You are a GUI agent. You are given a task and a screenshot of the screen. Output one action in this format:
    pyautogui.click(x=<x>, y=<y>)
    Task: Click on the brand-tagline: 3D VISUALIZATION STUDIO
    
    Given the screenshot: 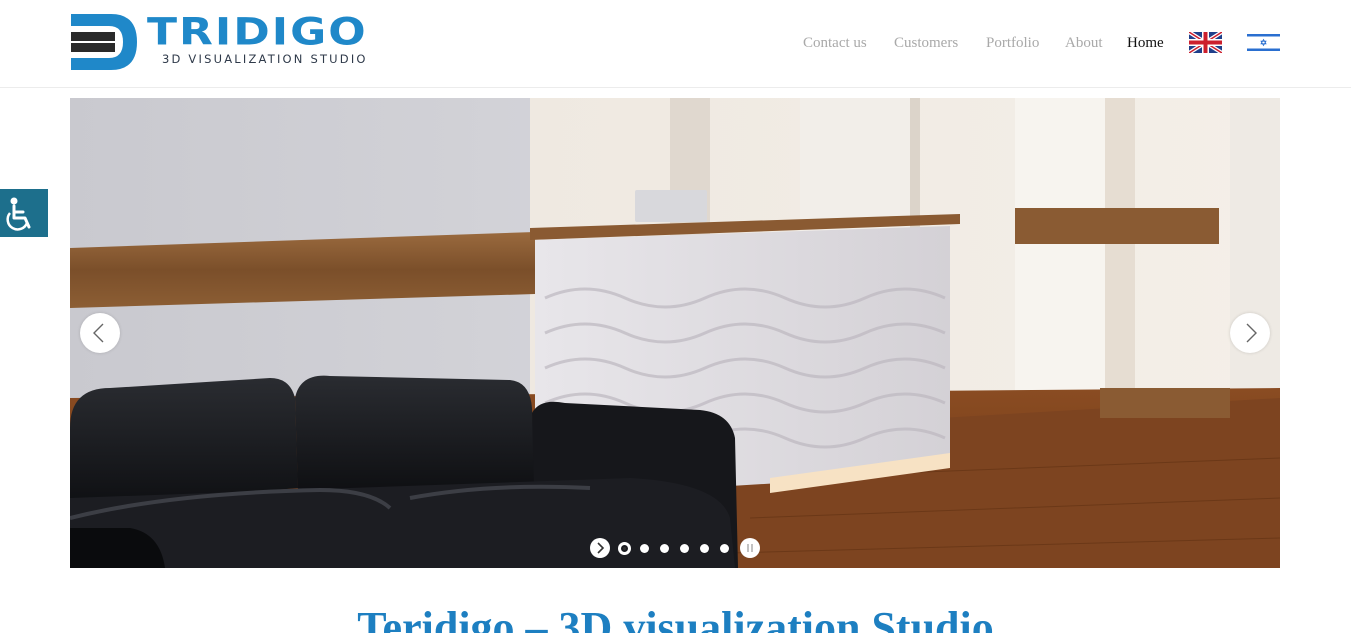 What is the action you would take?
    pyautogui.click(x=265, y=59)
    